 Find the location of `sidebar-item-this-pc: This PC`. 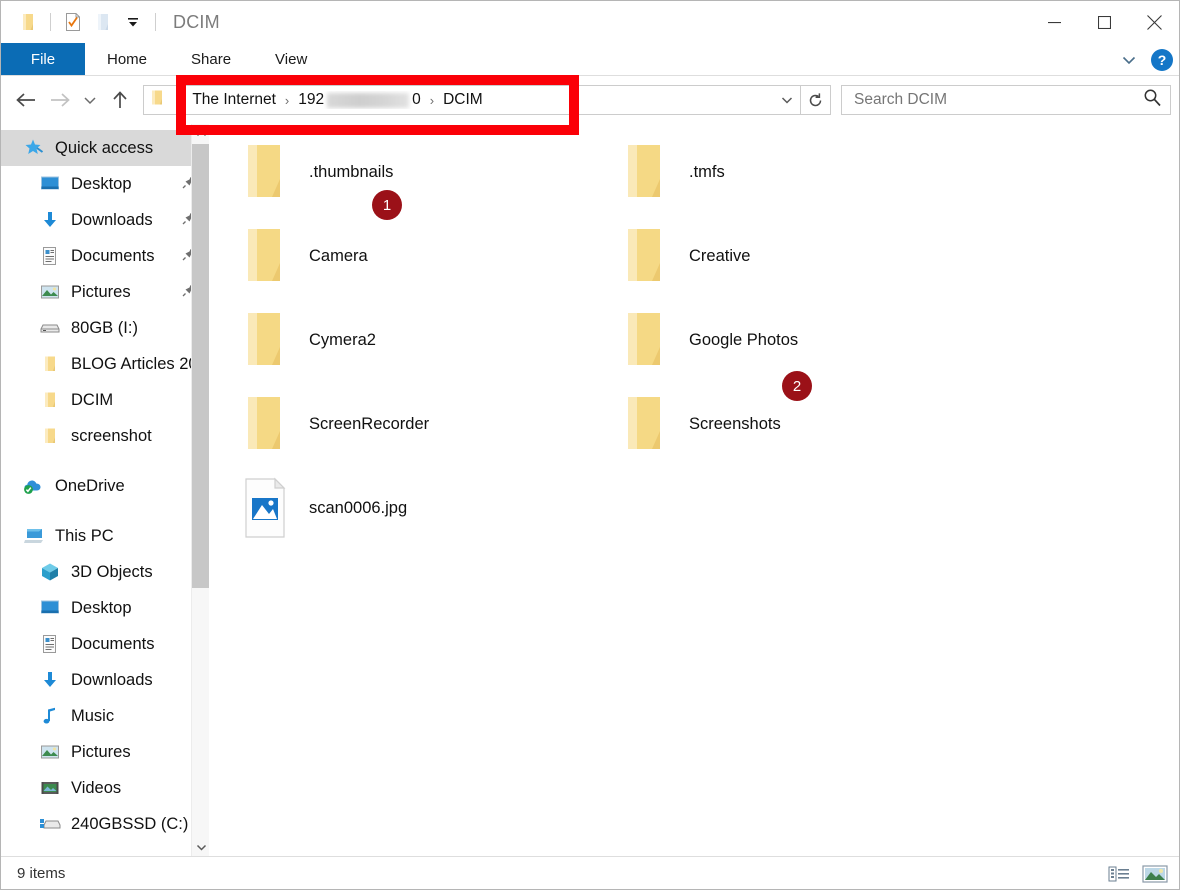

sidebar-item-this-pc: This PC is located at coordinates (105, 536).